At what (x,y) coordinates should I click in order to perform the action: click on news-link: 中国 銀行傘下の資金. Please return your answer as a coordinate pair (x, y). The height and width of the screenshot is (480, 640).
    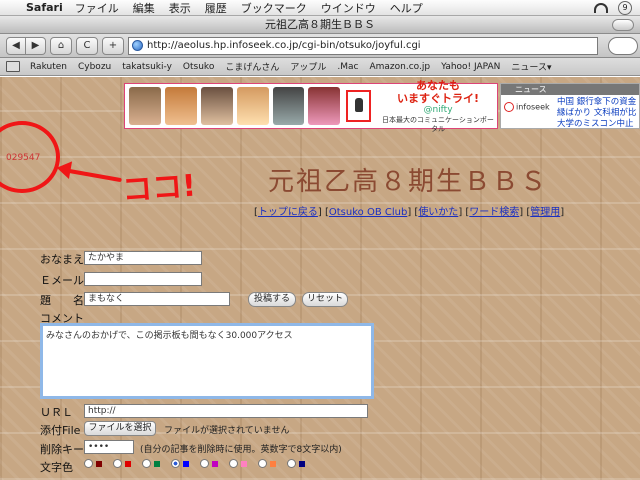
    Looking at the image, I should click on (596, 102).